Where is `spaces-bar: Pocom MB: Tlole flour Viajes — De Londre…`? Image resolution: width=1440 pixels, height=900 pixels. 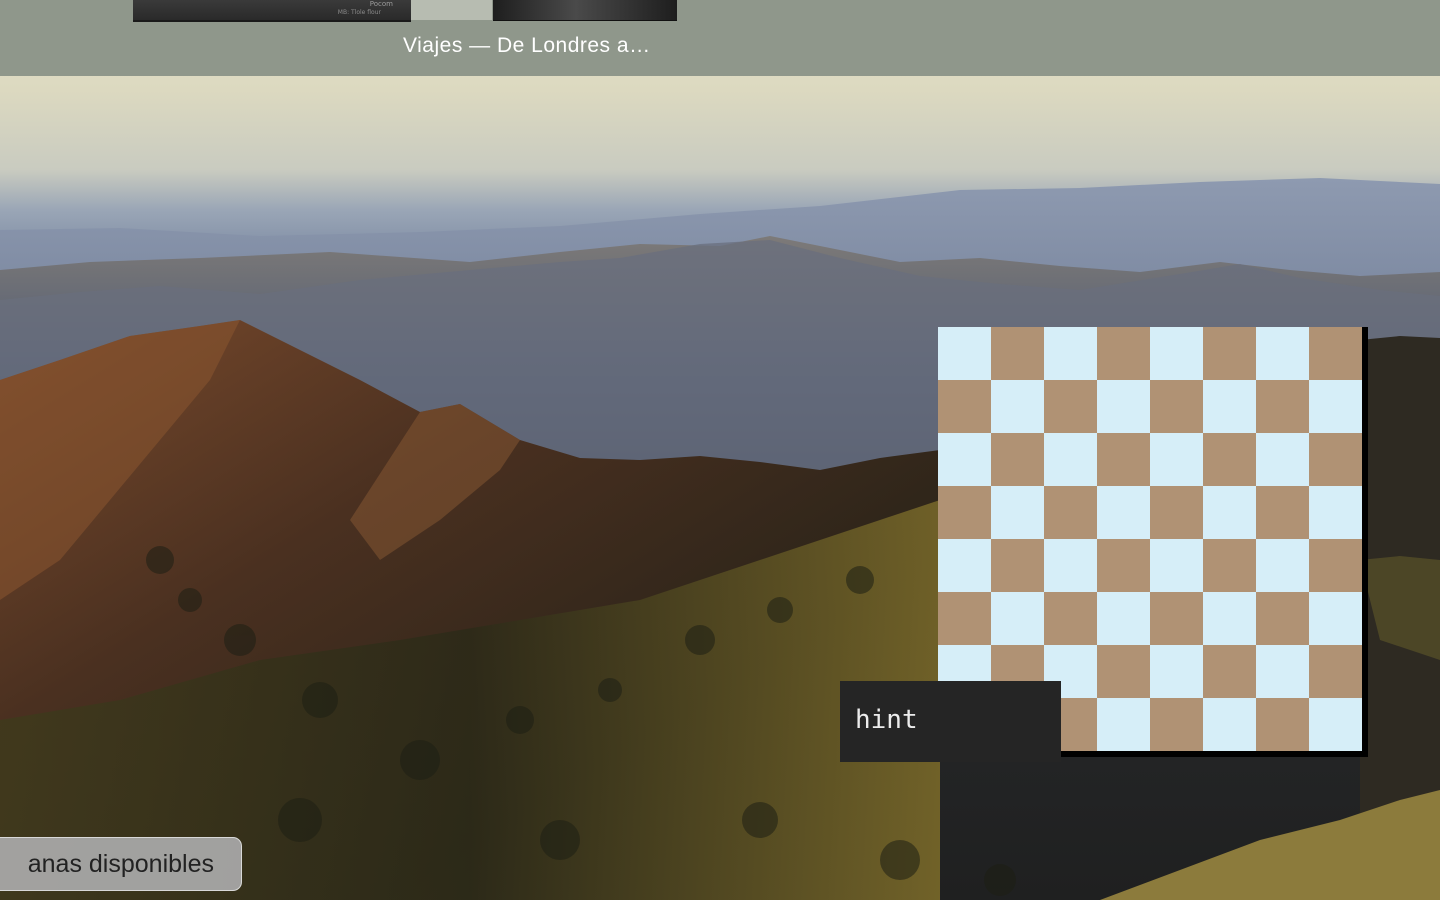
spaces-bar: Pocom MB: Tlole flour Viajes — De Londre… is located at coordinates (720, 38).